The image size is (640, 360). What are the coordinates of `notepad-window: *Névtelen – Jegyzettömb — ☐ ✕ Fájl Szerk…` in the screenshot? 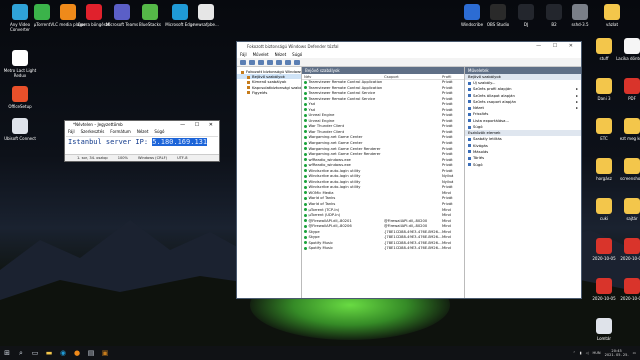 It's located at (142, 141).